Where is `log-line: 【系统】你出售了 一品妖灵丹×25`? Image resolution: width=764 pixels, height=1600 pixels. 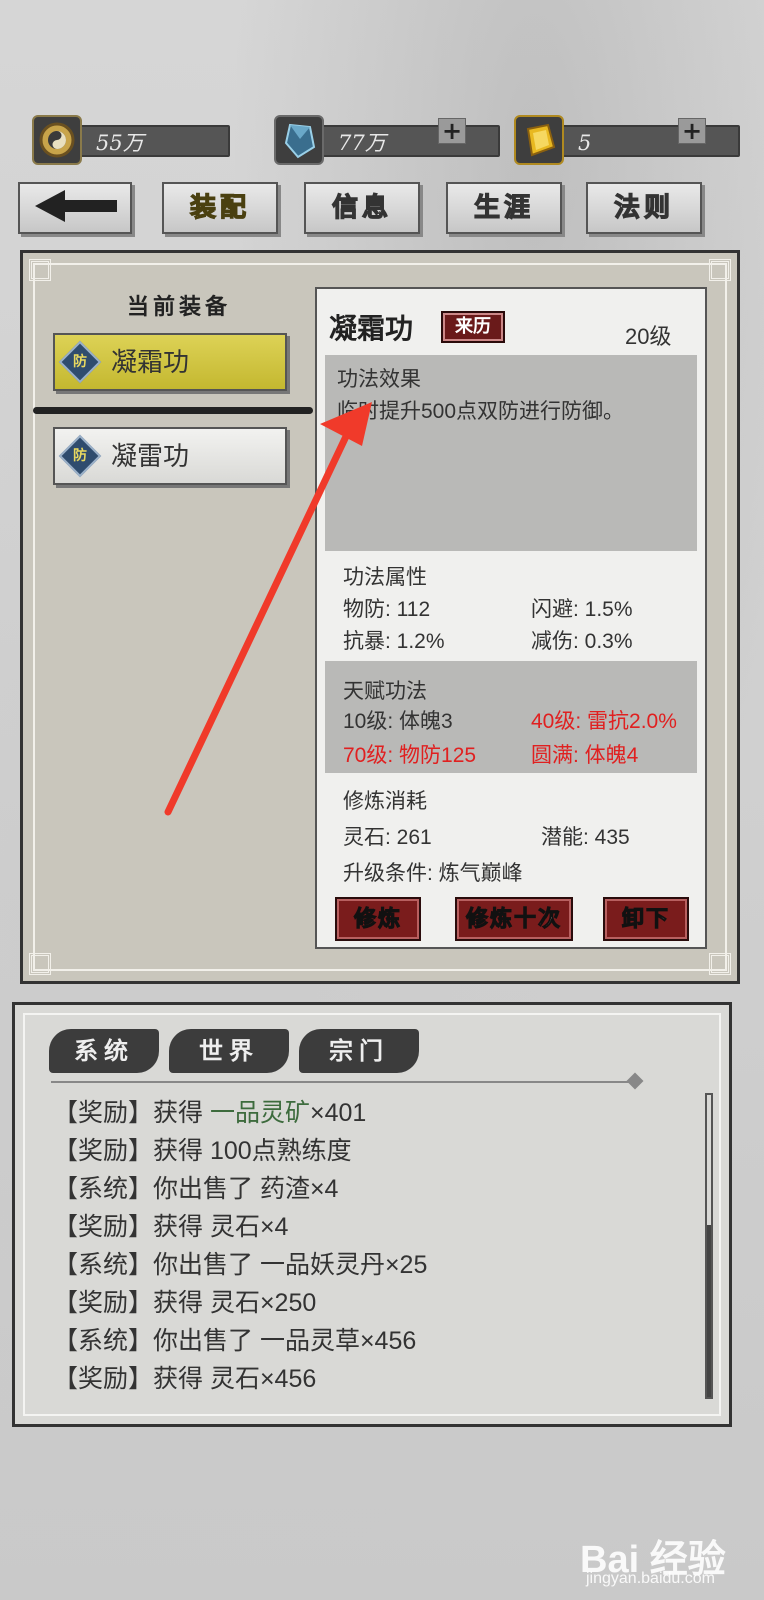 log-line: 【系统】你出售了 一品妖灵丹×25 is located at coordinates (240, 1265).